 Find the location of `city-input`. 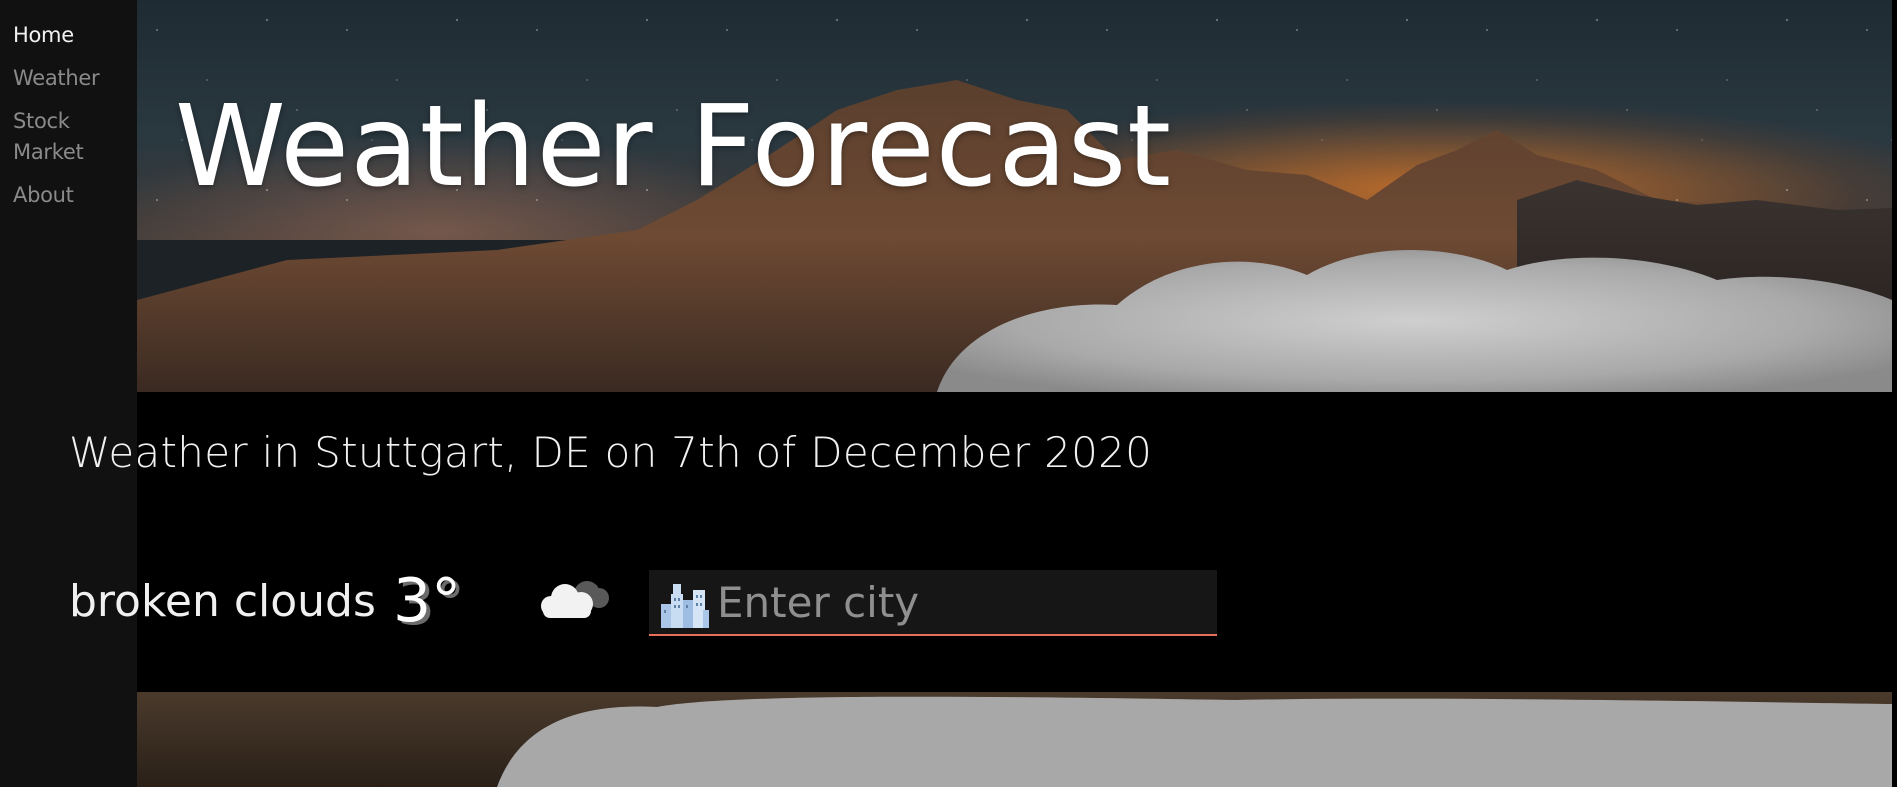

city-input is located at coordinates (962, 602).